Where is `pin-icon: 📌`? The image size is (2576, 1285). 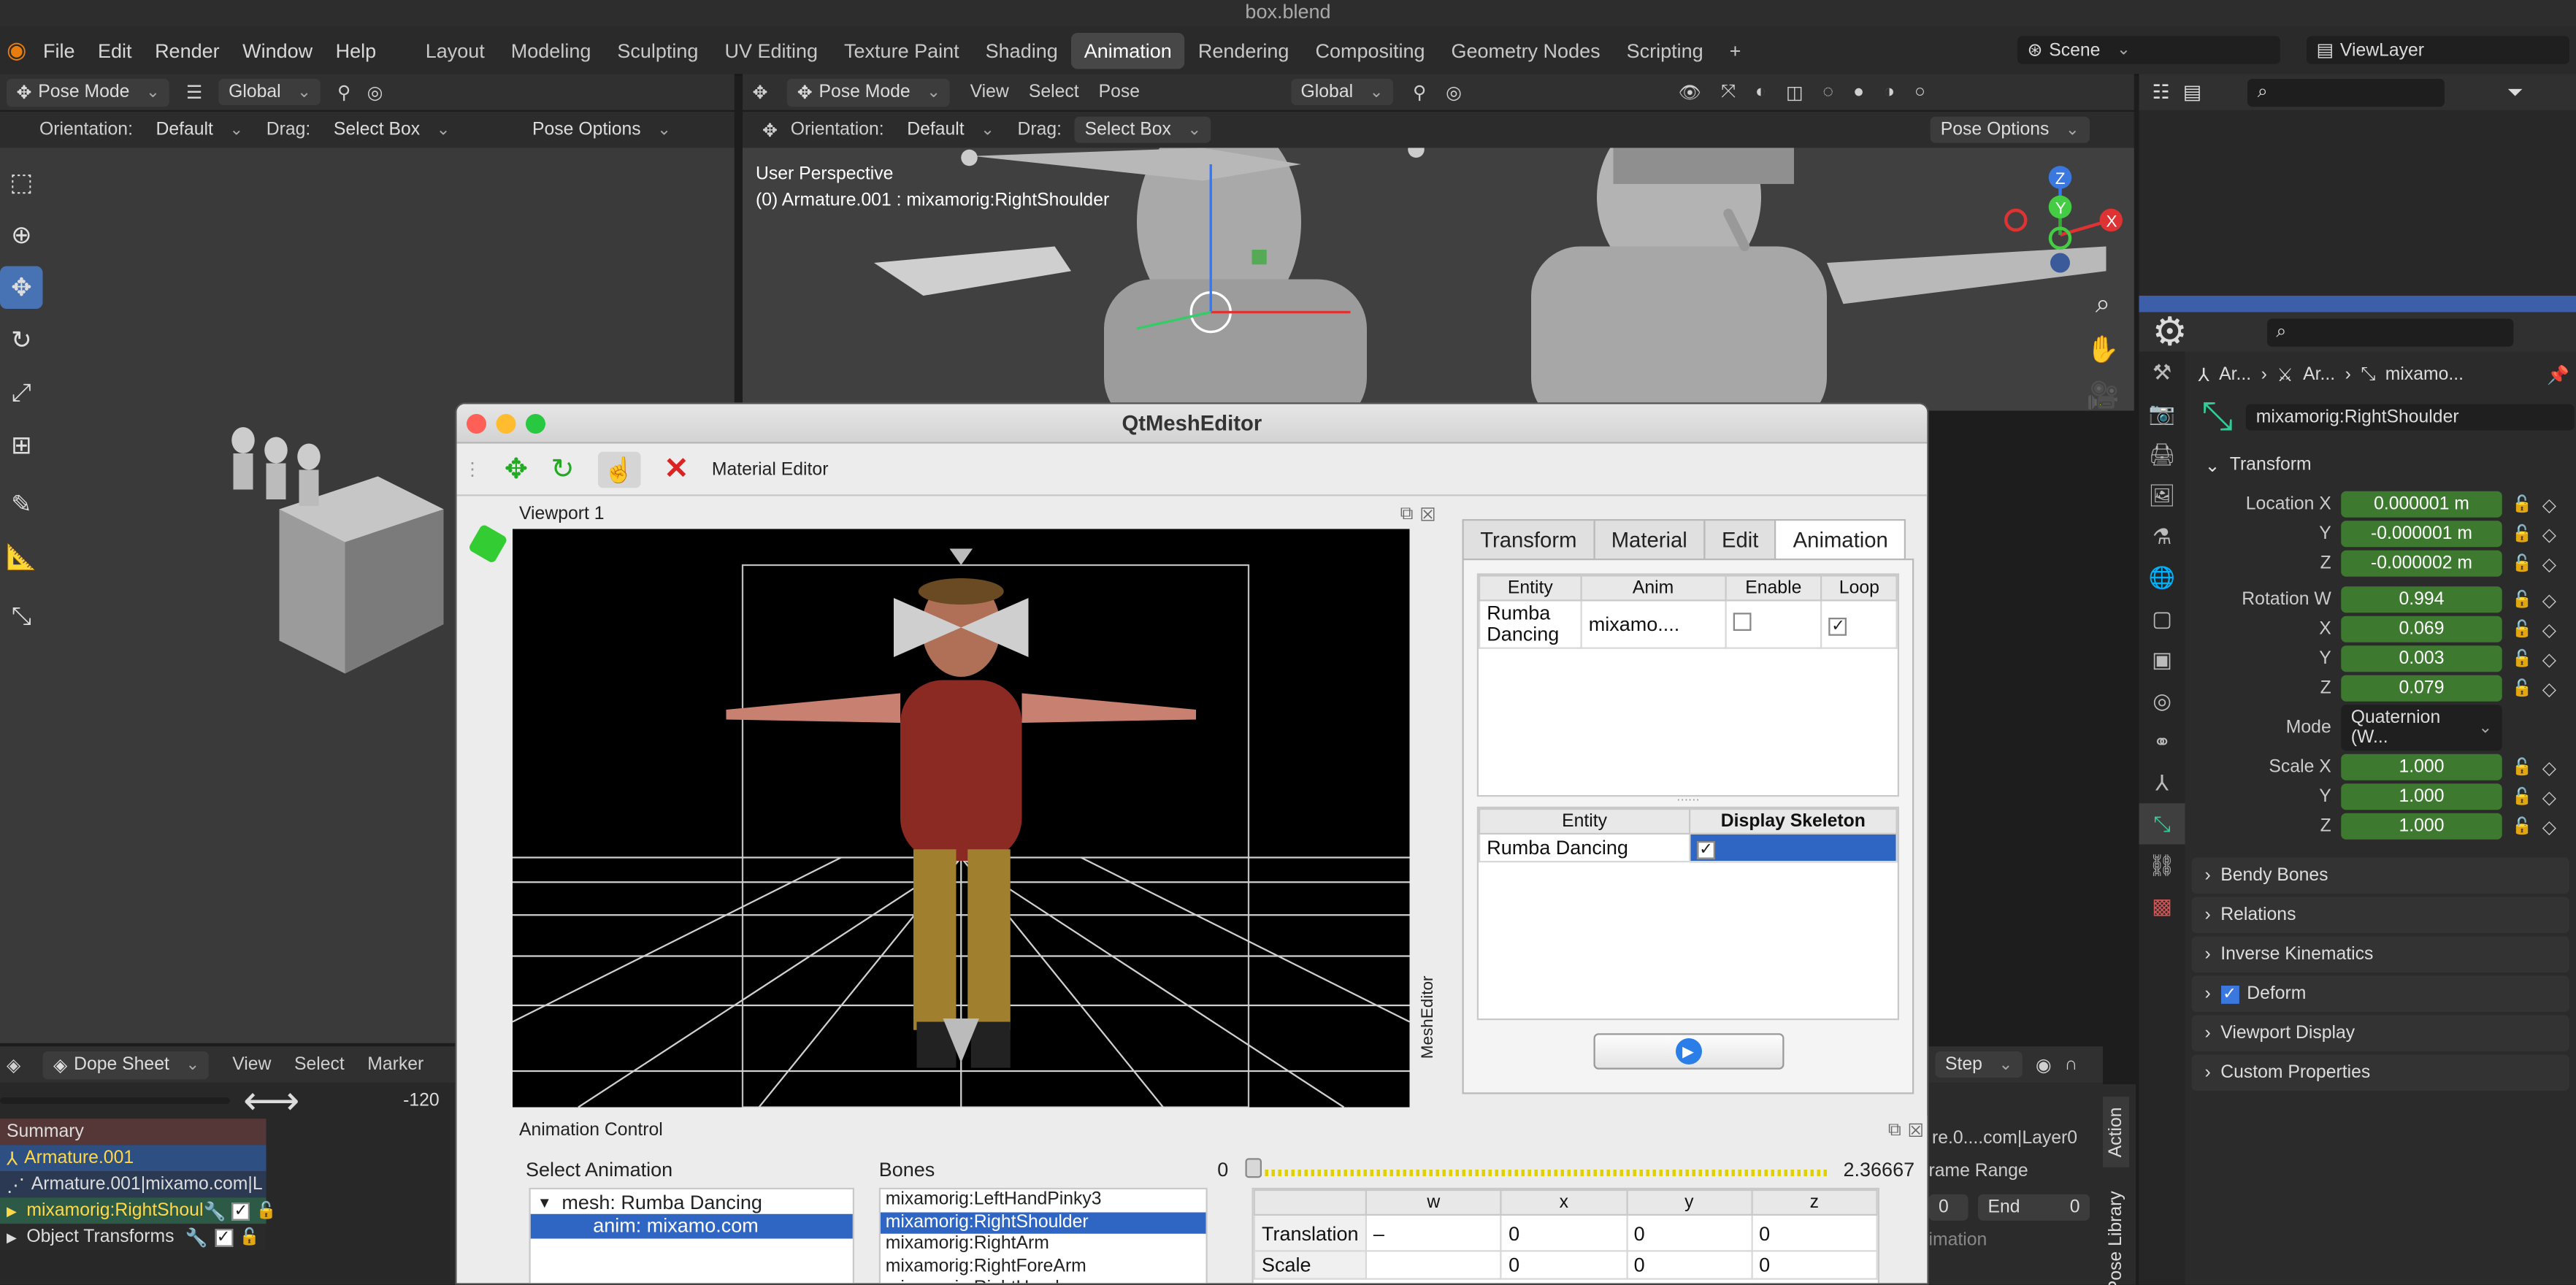
pin-icon: 📌 is located at coordinates (2558, 375).